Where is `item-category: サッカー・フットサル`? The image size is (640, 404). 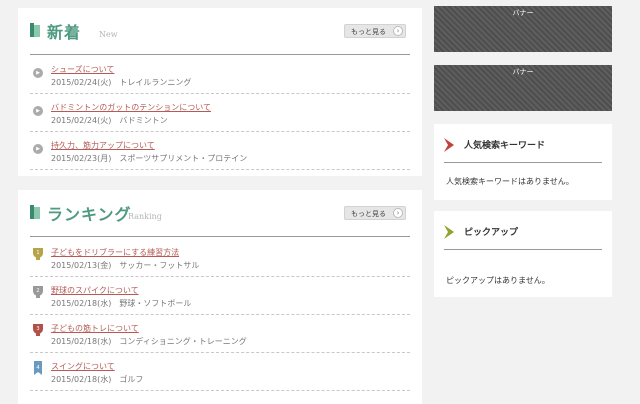 item-category: サッカー・フットサル is located at coordinates (159, 265).